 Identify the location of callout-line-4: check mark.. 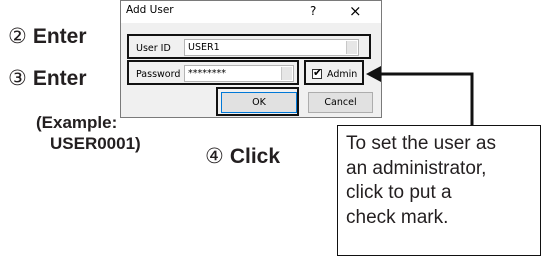
(397, 217).